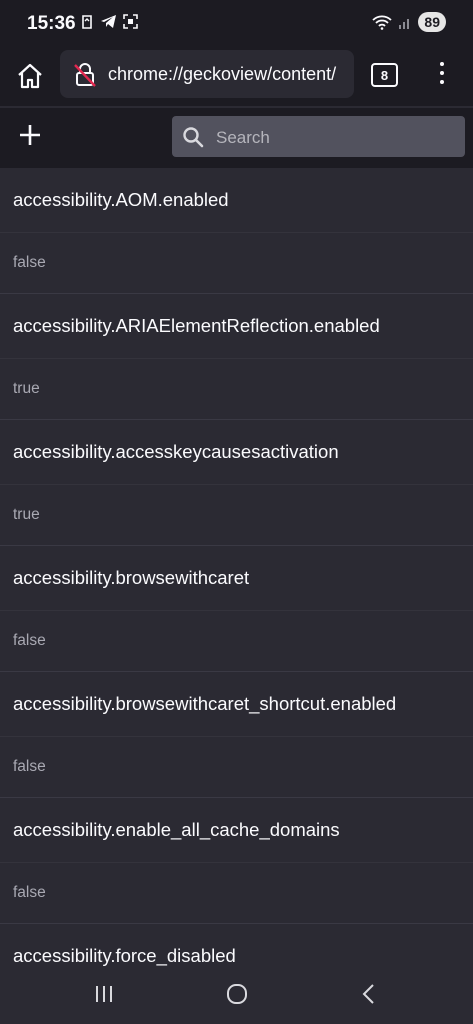 This screenshot has width=473, height=1024. Describe the element at coordinates (432, 22) in the screenshot. I see `battery-indicator: 89` at that location.